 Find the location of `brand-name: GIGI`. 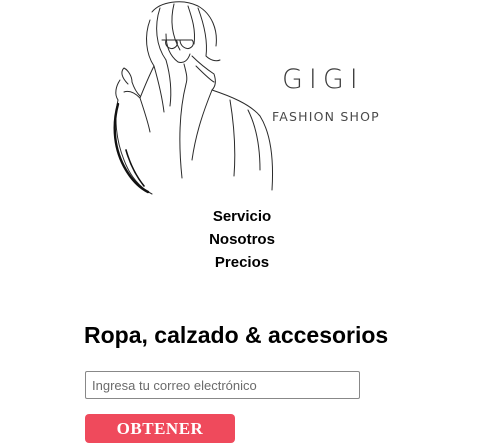

brand-name: GIGI is located at coordinates (323, 79).